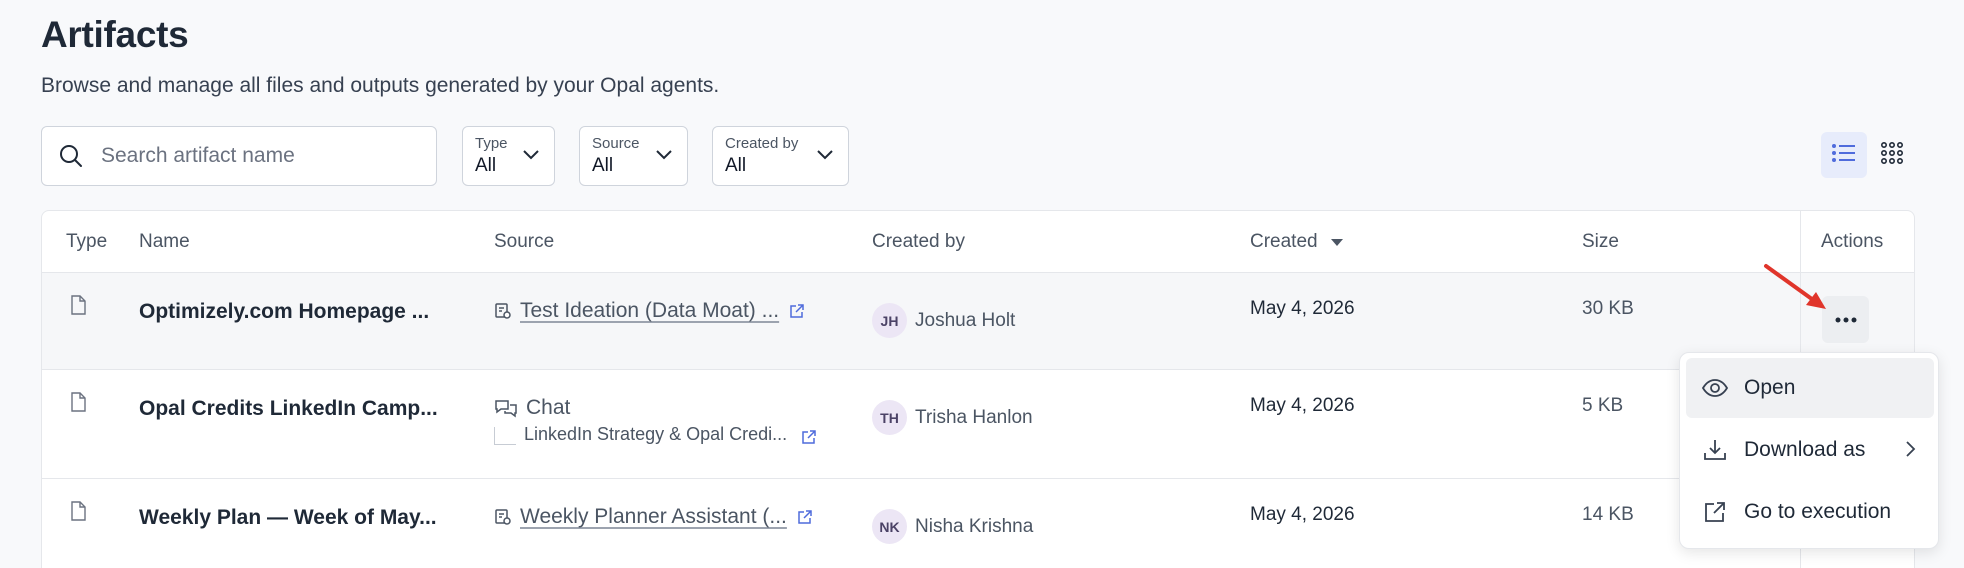 This screenshot has height=568, width=1964. I want to click on filter-type: Type All, so click(508, 156).